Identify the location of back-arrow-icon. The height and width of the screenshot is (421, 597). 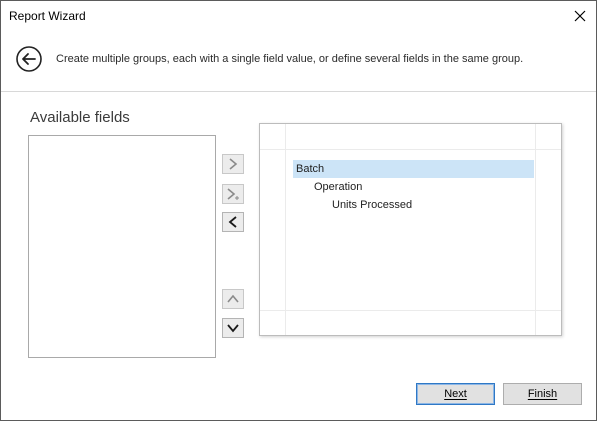
(29, 59).